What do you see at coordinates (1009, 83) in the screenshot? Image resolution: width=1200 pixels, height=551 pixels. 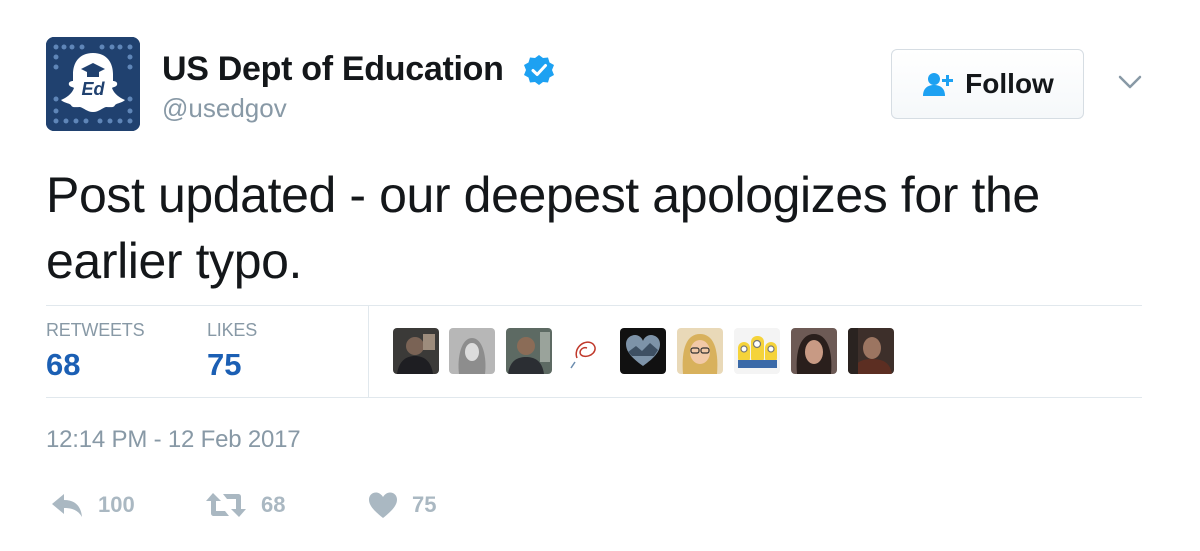 I see `follow-button-label: Follow` at bounding box center [1009, 83].